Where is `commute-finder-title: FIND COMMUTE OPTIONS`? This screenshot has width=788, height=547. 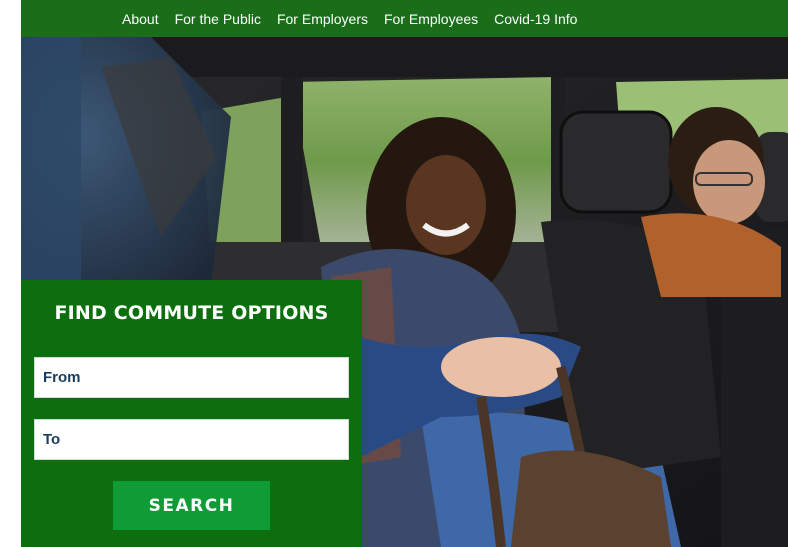 commute-finder-title: FIND COMMUTE OPTIONS is located at coordinates (191, 313).